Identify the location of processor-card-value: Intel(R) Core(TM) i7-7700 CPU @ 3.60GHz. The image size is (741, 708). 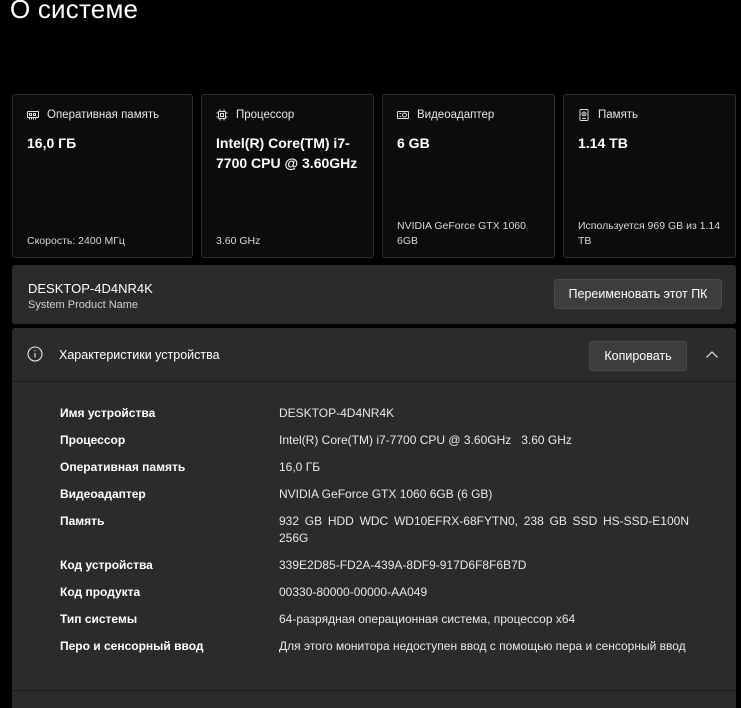
(287, 153).